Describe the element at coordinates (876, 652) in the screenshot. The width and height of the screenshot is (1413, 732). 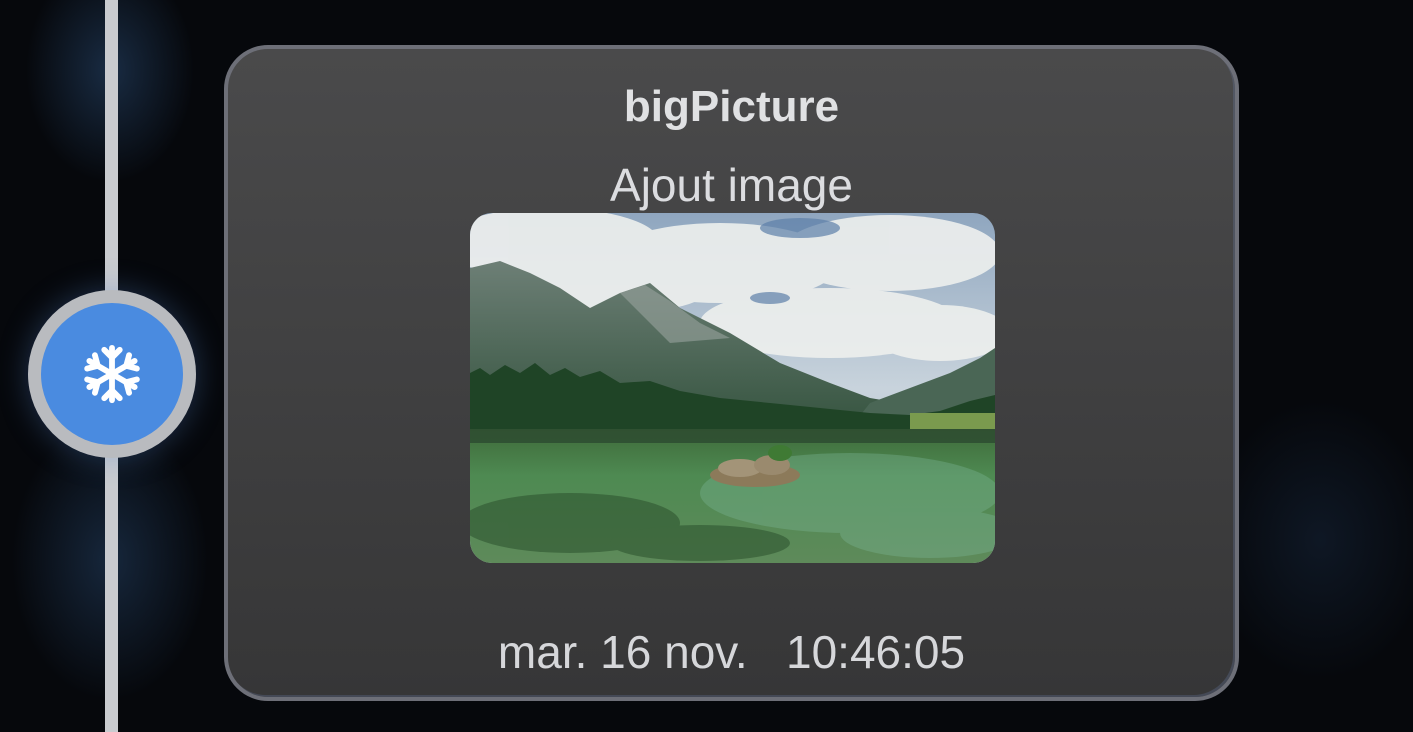
I see `notification-time: 10:46:05` at that location.